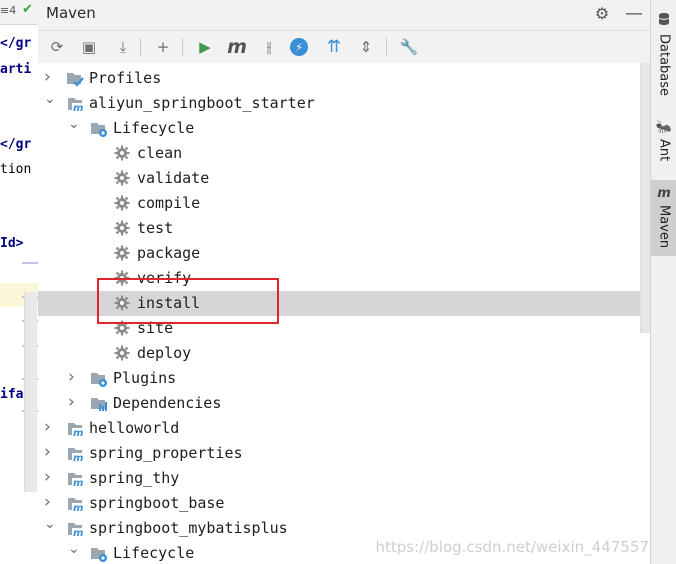  I want to click on tree-item-label: Lifecycle, so click(154, 128).